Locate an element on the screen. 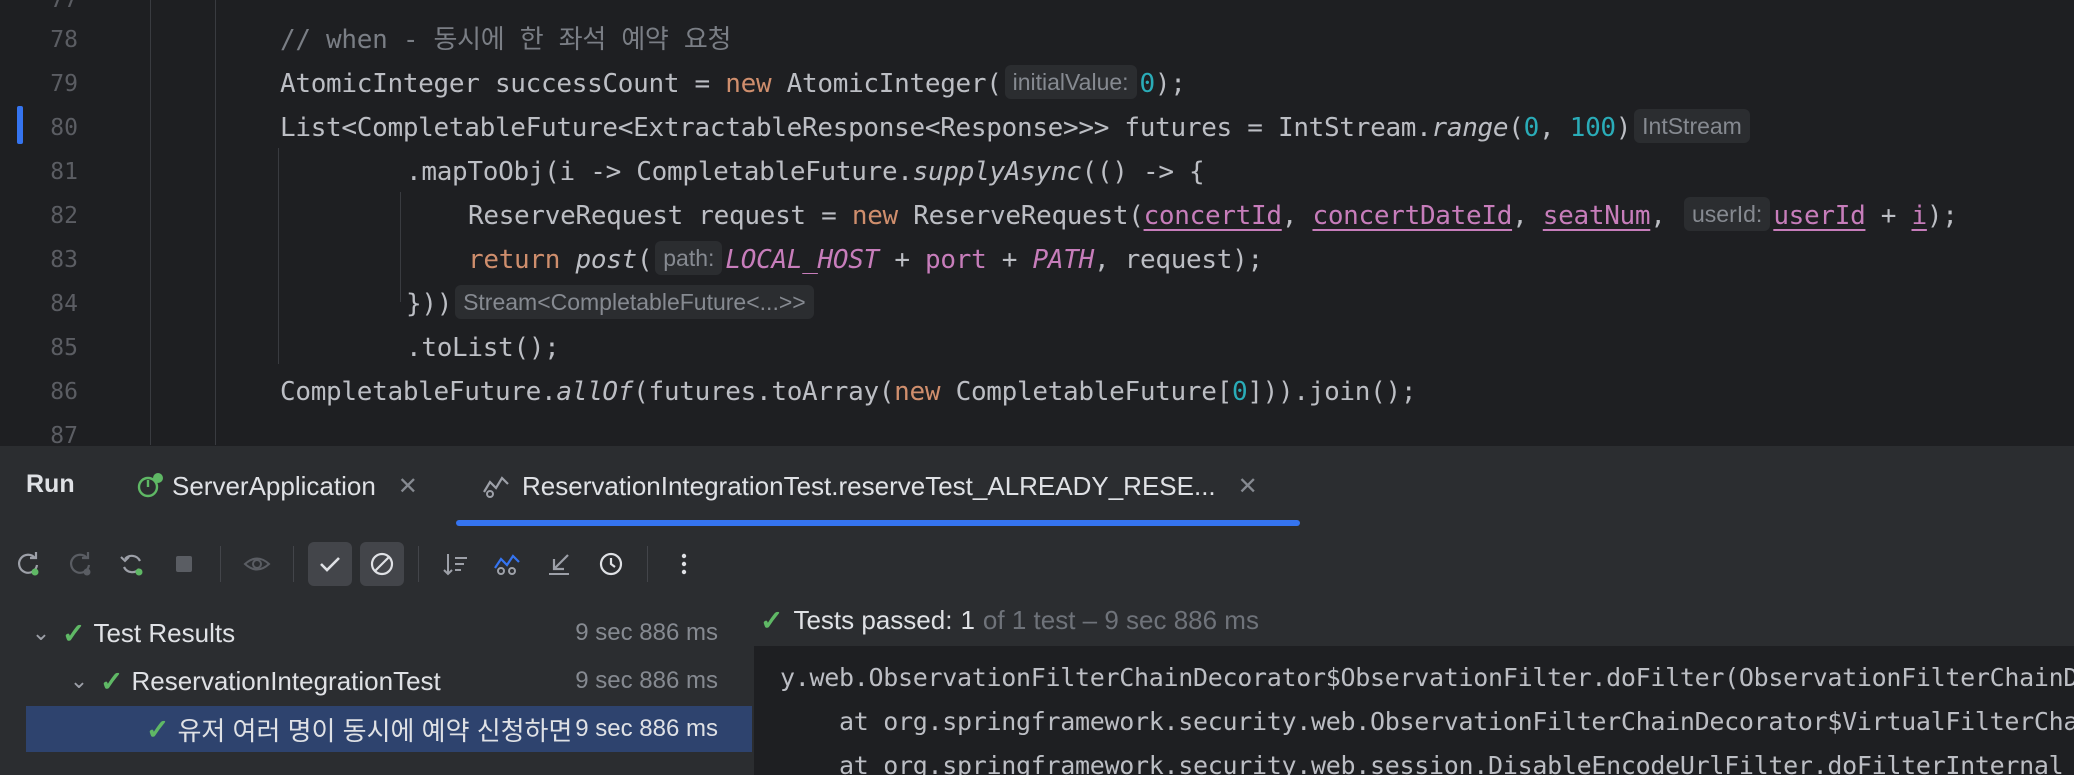  rerun-icon is located at coordinates (28, 564).